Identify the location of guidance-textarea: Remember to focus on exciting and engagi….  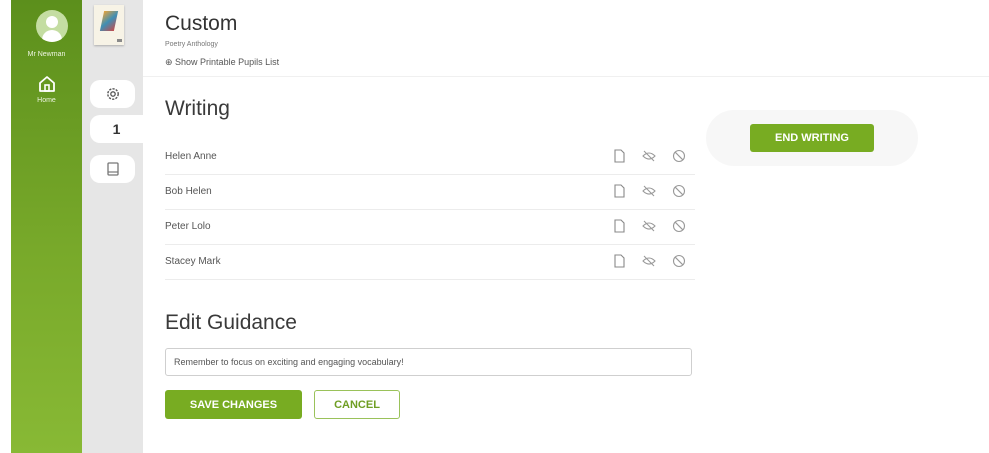
(428, 362).